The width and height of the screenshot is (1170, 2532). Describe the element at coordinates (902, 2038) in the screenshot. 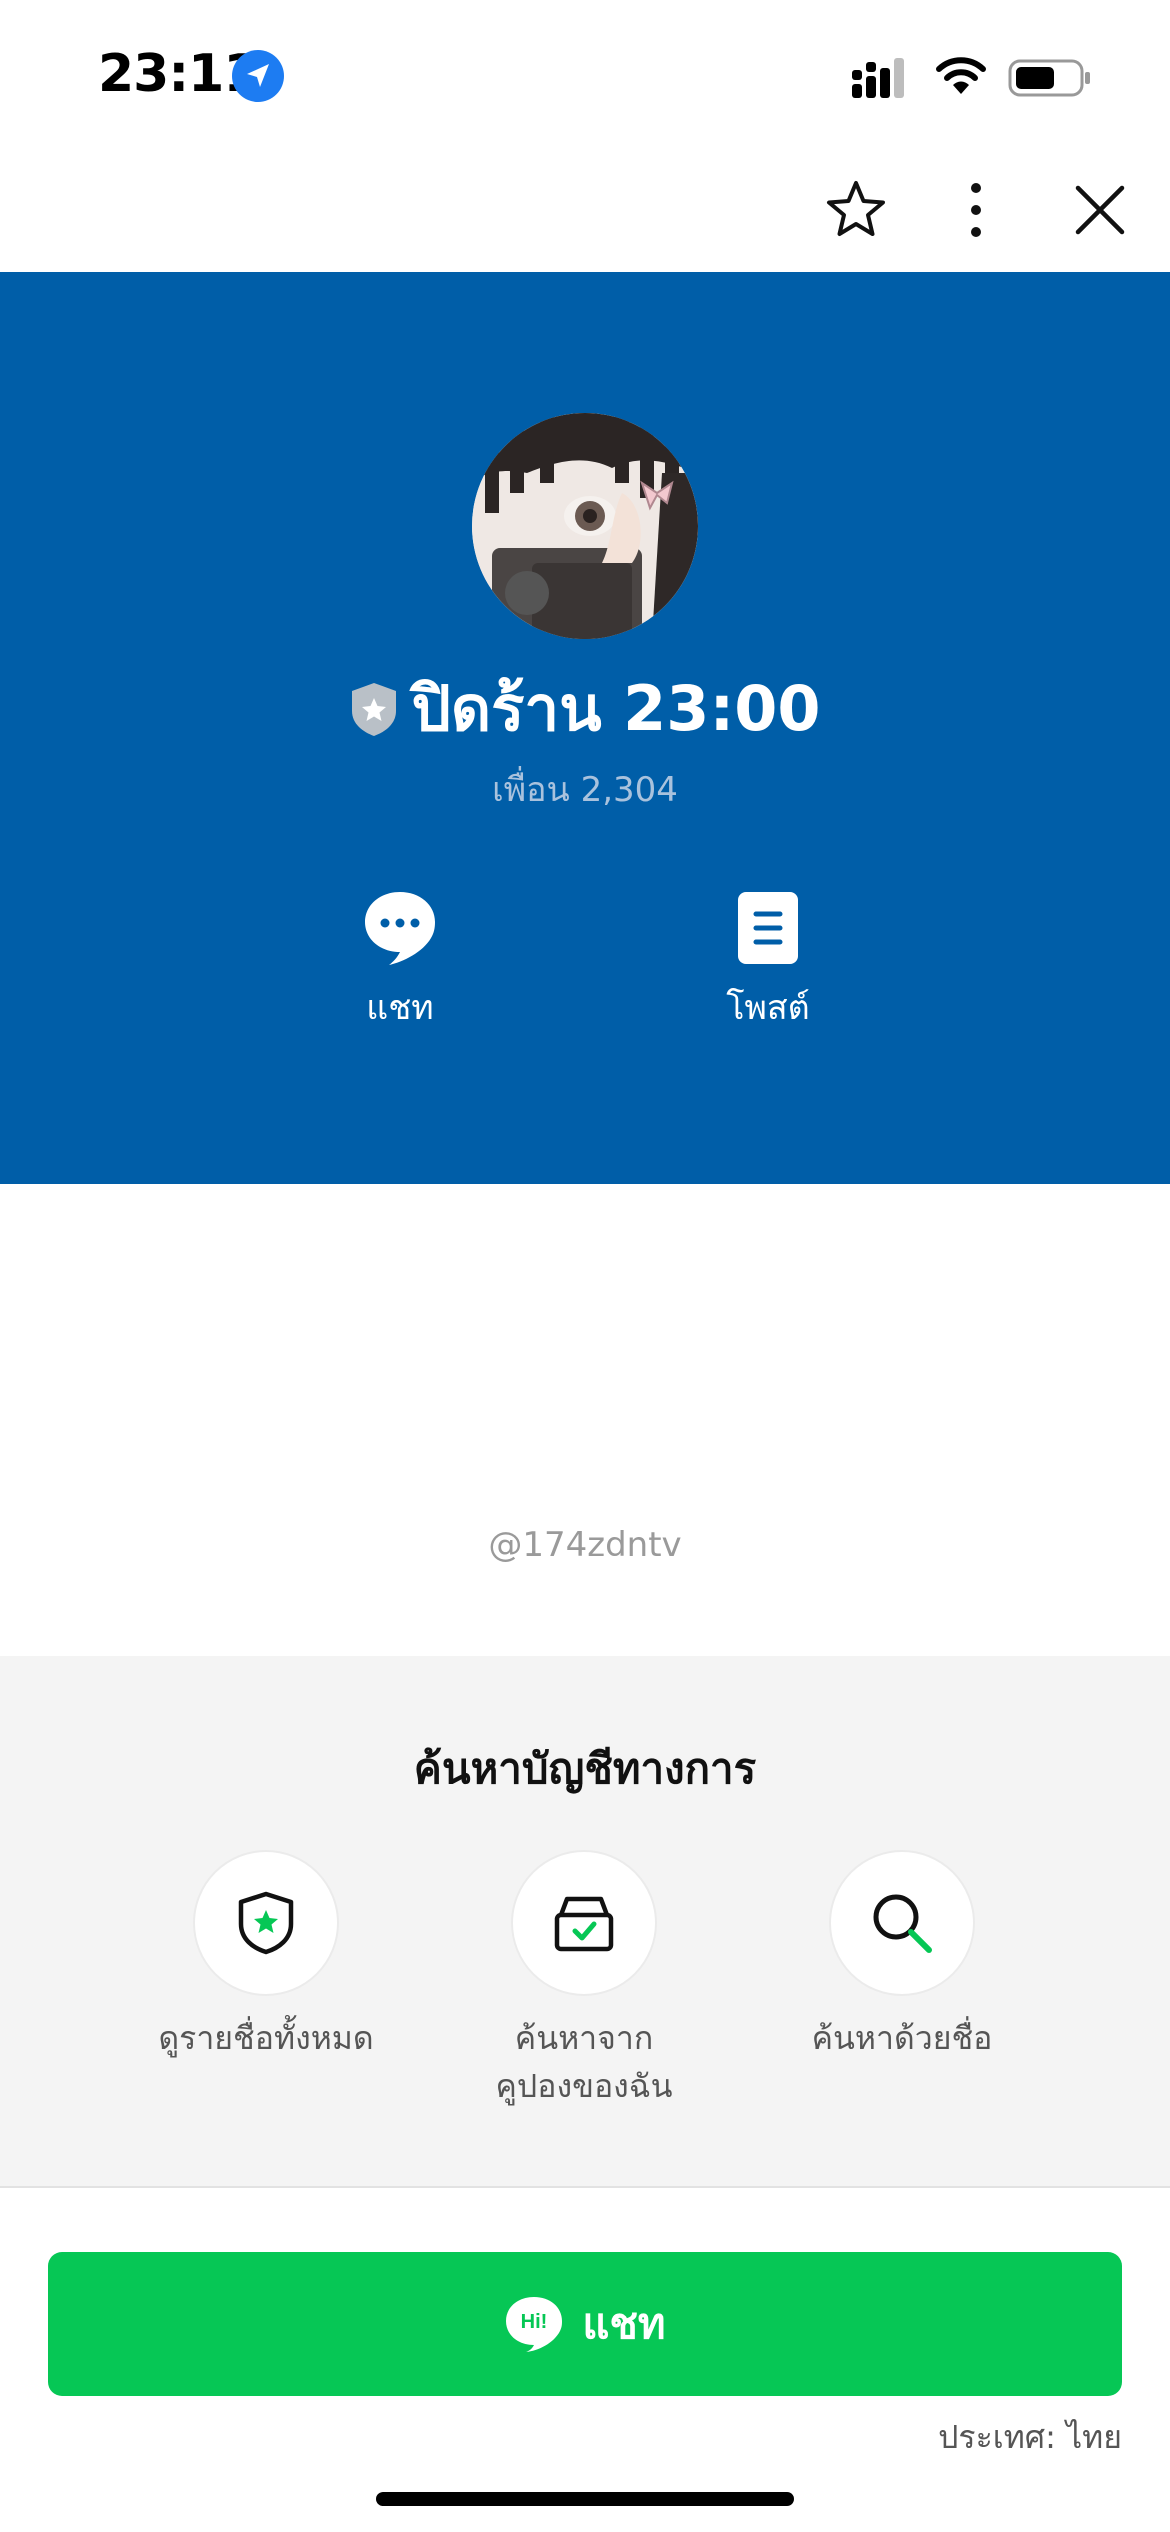

I see `search-by-name-label: ค้นหาด้วยชื่อ` at that location.